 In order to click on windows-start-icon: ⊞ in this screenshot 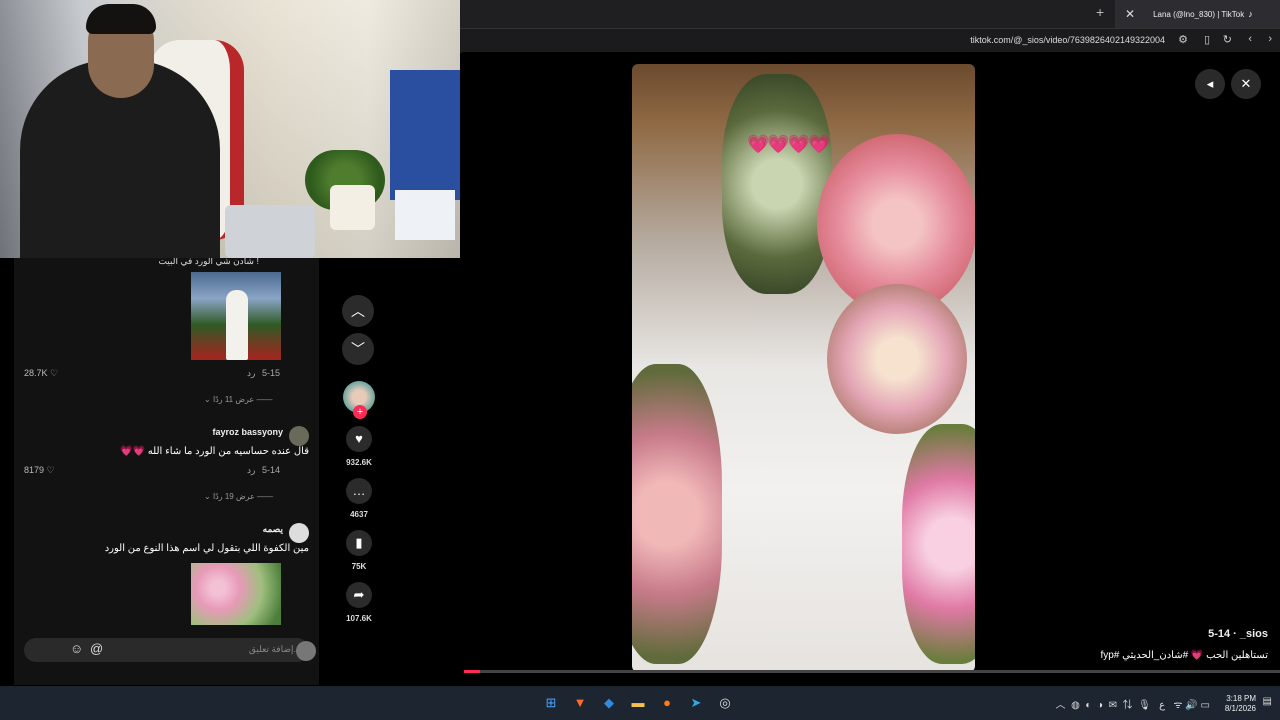, I will do `click(551, 703)`.